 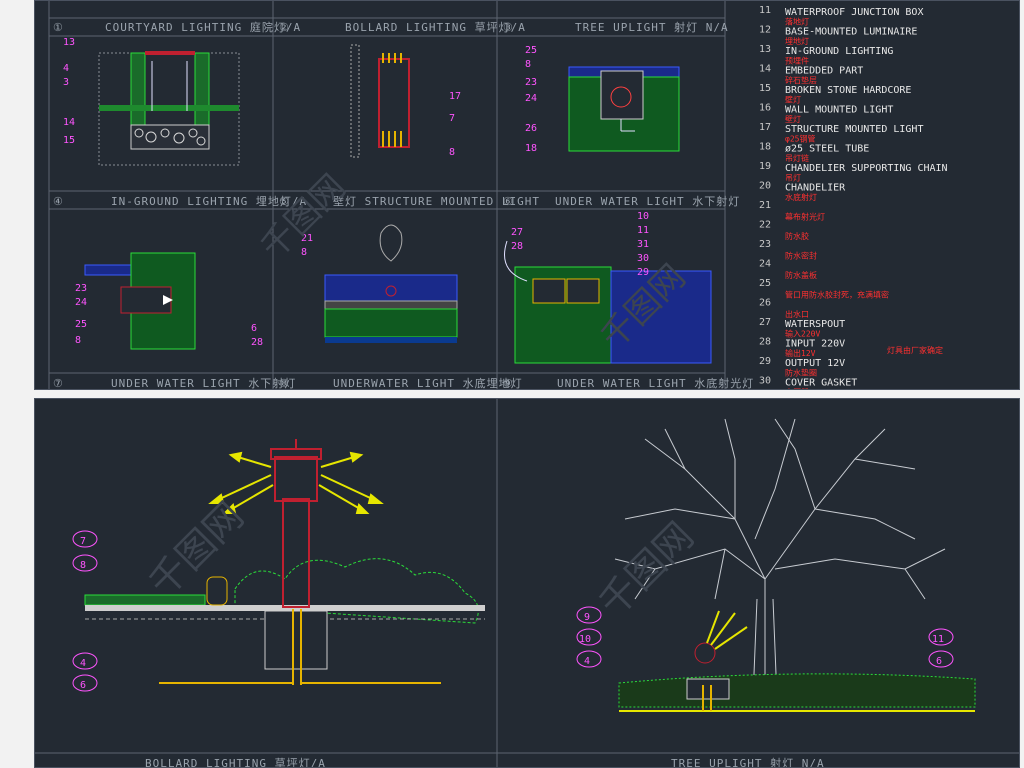 What do you see at coordinates (765, 49) in the screenshot?
I see `legend-number: 13` at bounding box center [765, 49].